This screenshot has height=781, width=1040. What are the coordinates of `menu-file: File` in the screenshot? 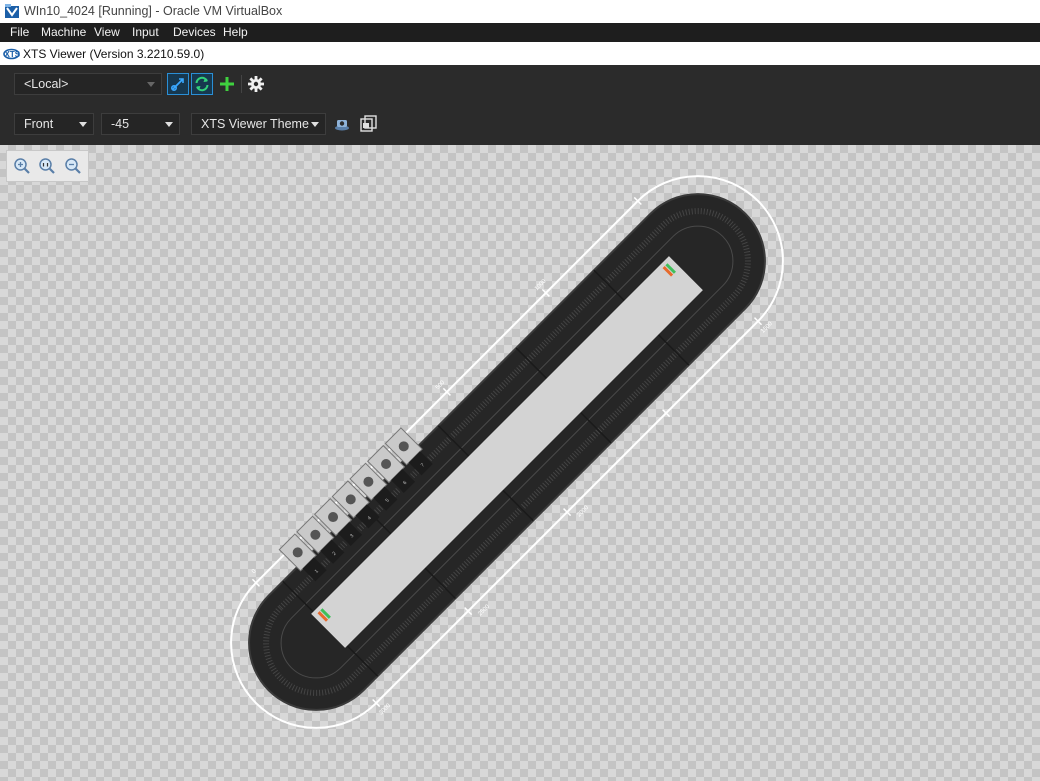 It's located at (19, 32).